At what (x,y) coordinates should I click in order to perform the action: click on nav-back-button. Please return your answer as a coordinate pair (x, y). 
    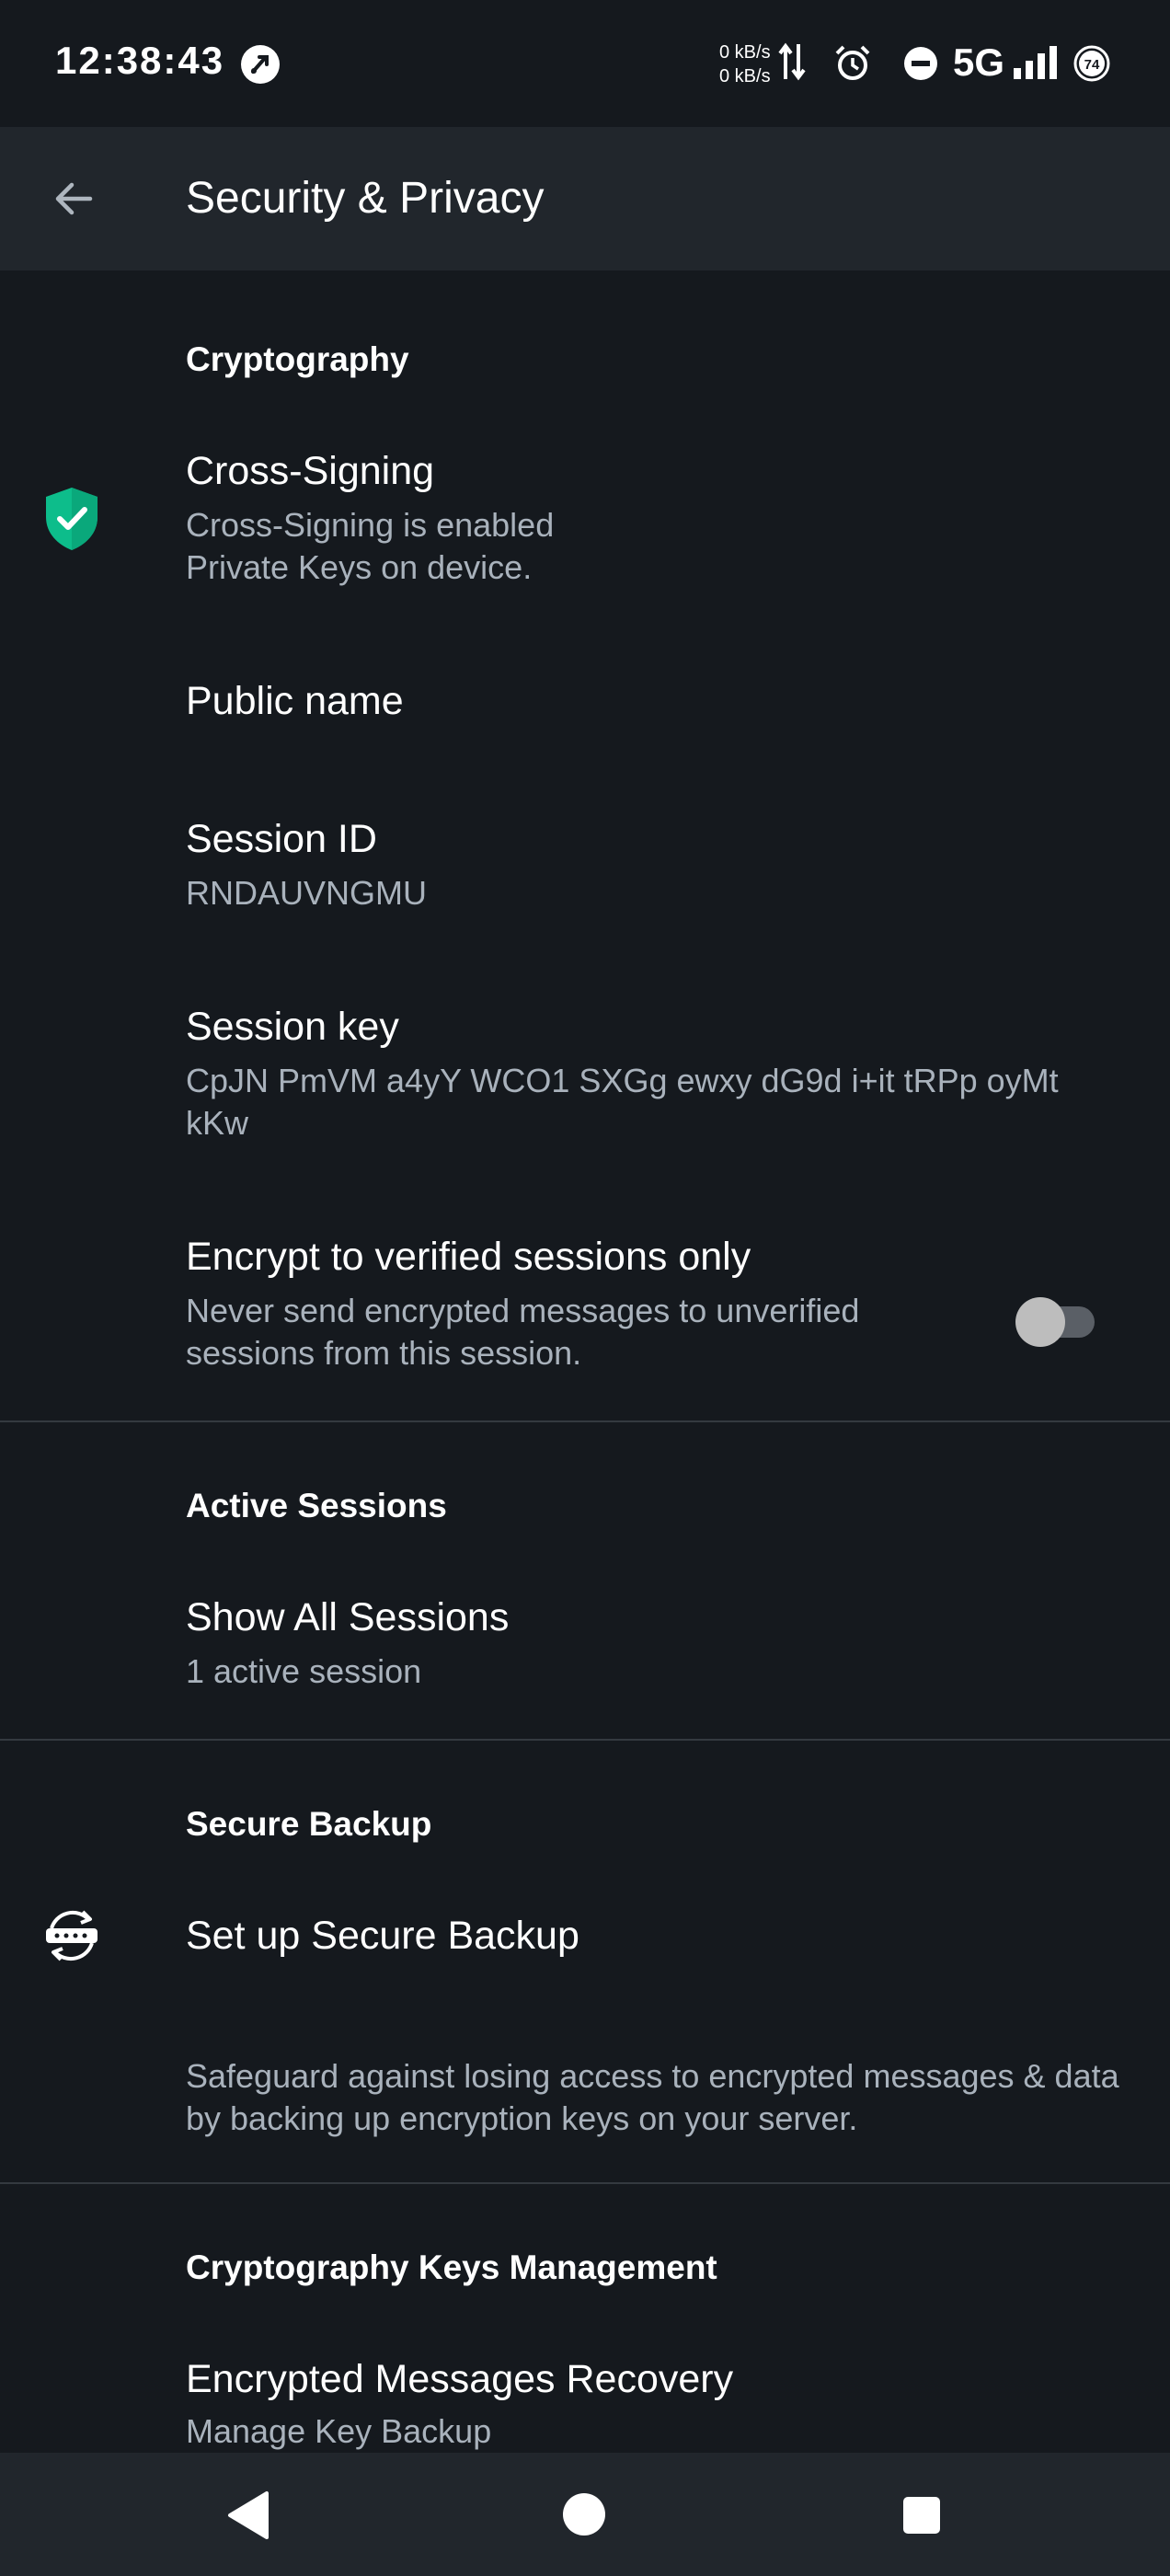
    Looking at the image, I should click on (250, 2515).